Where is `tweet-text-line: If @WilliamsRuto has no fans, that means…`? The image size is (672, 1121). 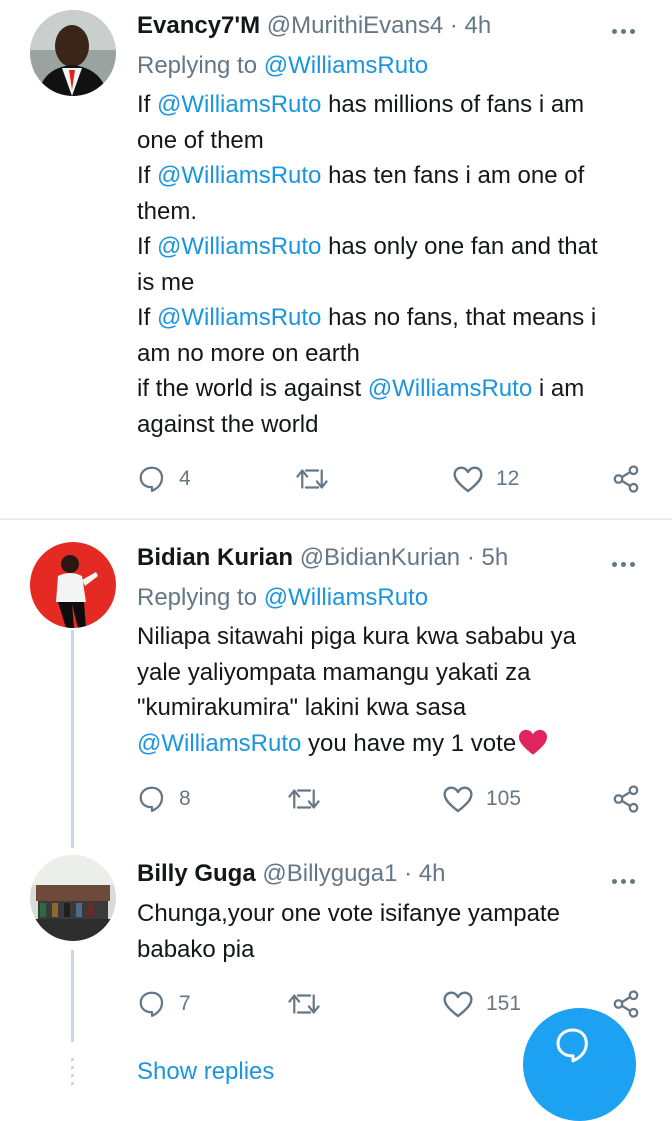 tweet-text-line: If @WilliamsRuto has no fans, that means… is located at coordinates (394, 318).